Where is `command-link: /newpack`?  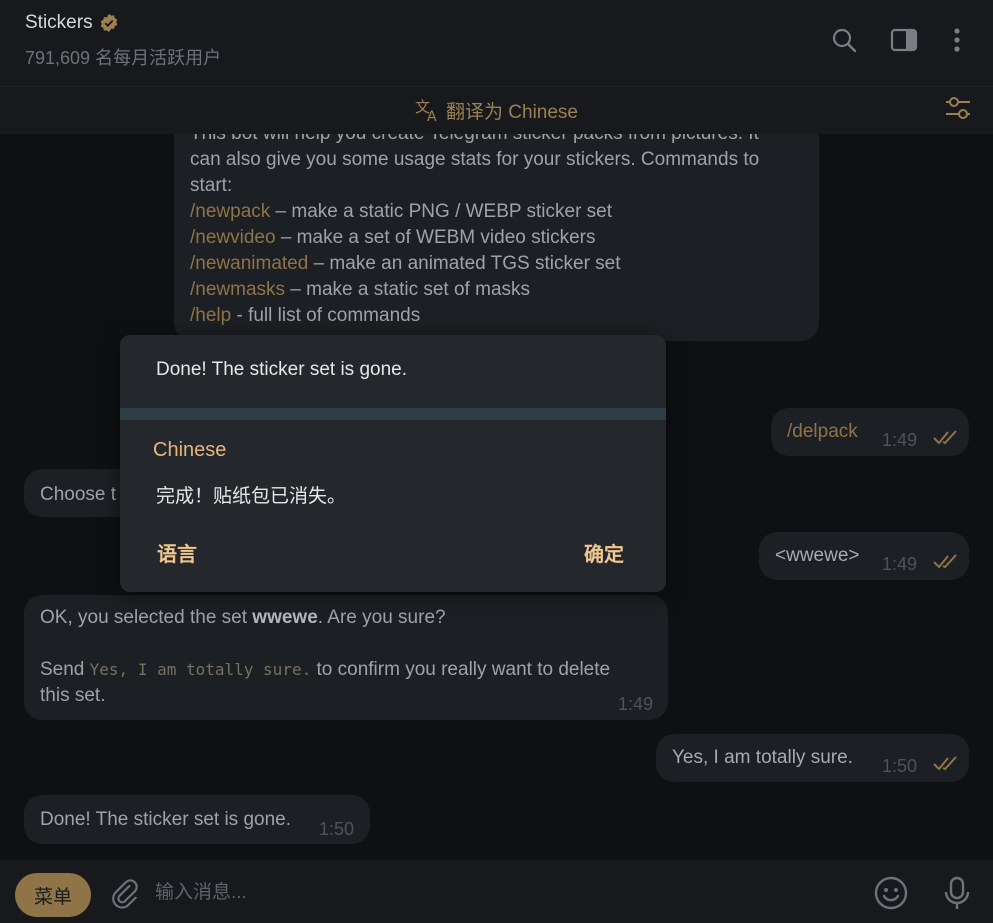
command-link: /newpack is located at coordinates (230, 211).